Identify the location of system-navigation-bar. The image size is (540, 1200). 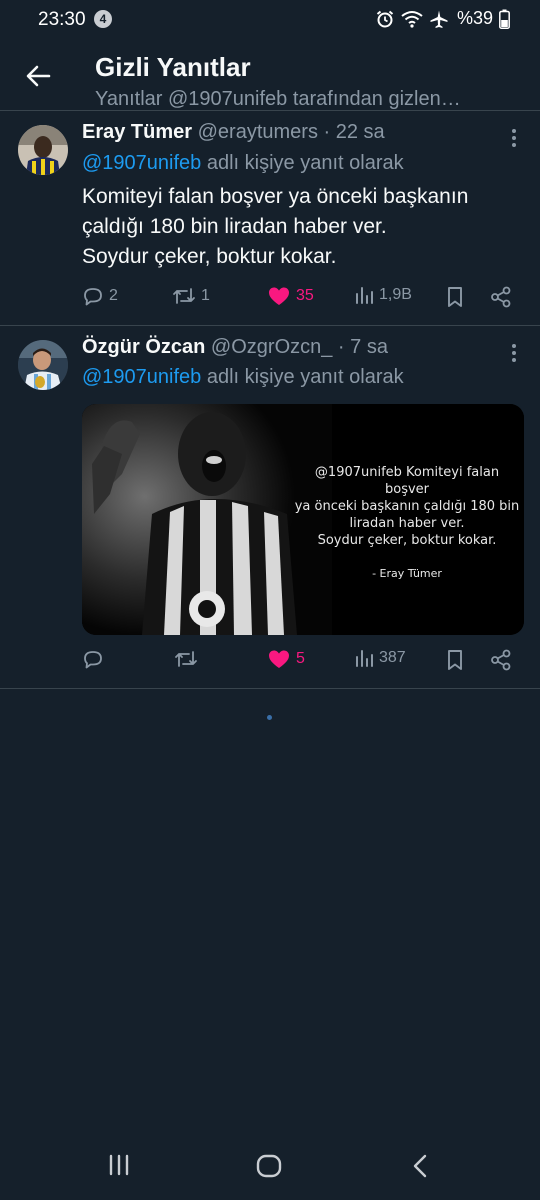
(270, 1164).